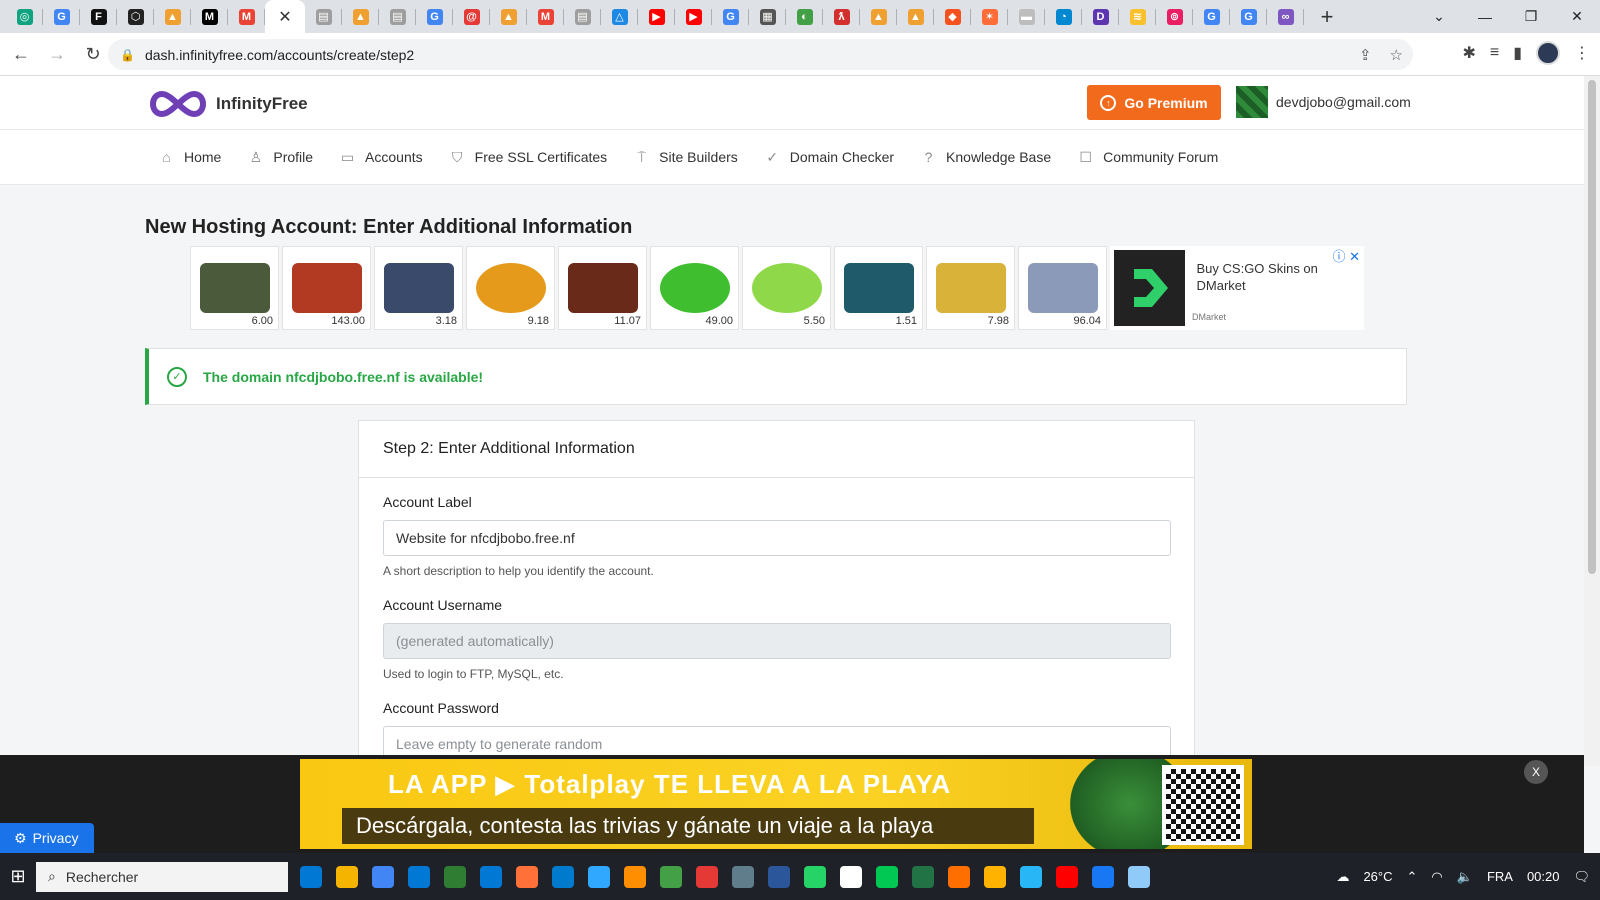 The image size is (1600, 900). What do you see at coordinates (1100, 16) in the screenshot?
I see `browser-tab: D` at bounding box center [1100, 16].